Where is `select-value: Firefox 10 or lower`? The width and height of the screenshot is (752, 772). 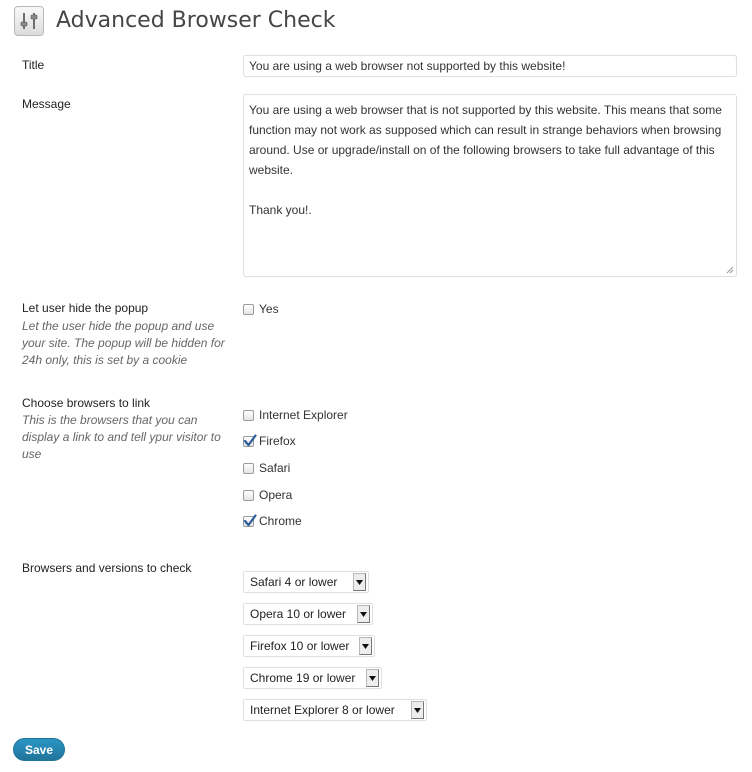
select-value: Firefox 10 or lower is located at coordinates (300, 646).